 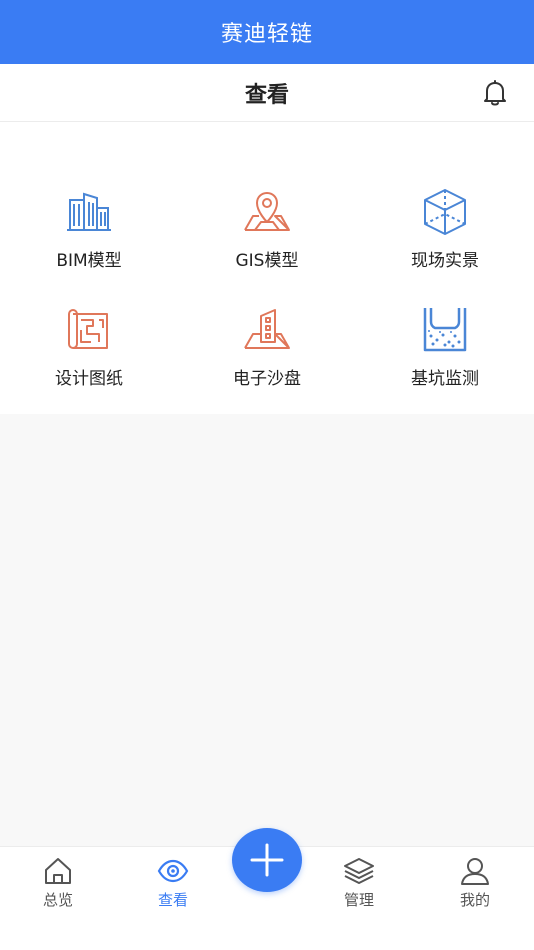 I want to click on grid-item-scene: 现场实景, so click(x=445, y=236).